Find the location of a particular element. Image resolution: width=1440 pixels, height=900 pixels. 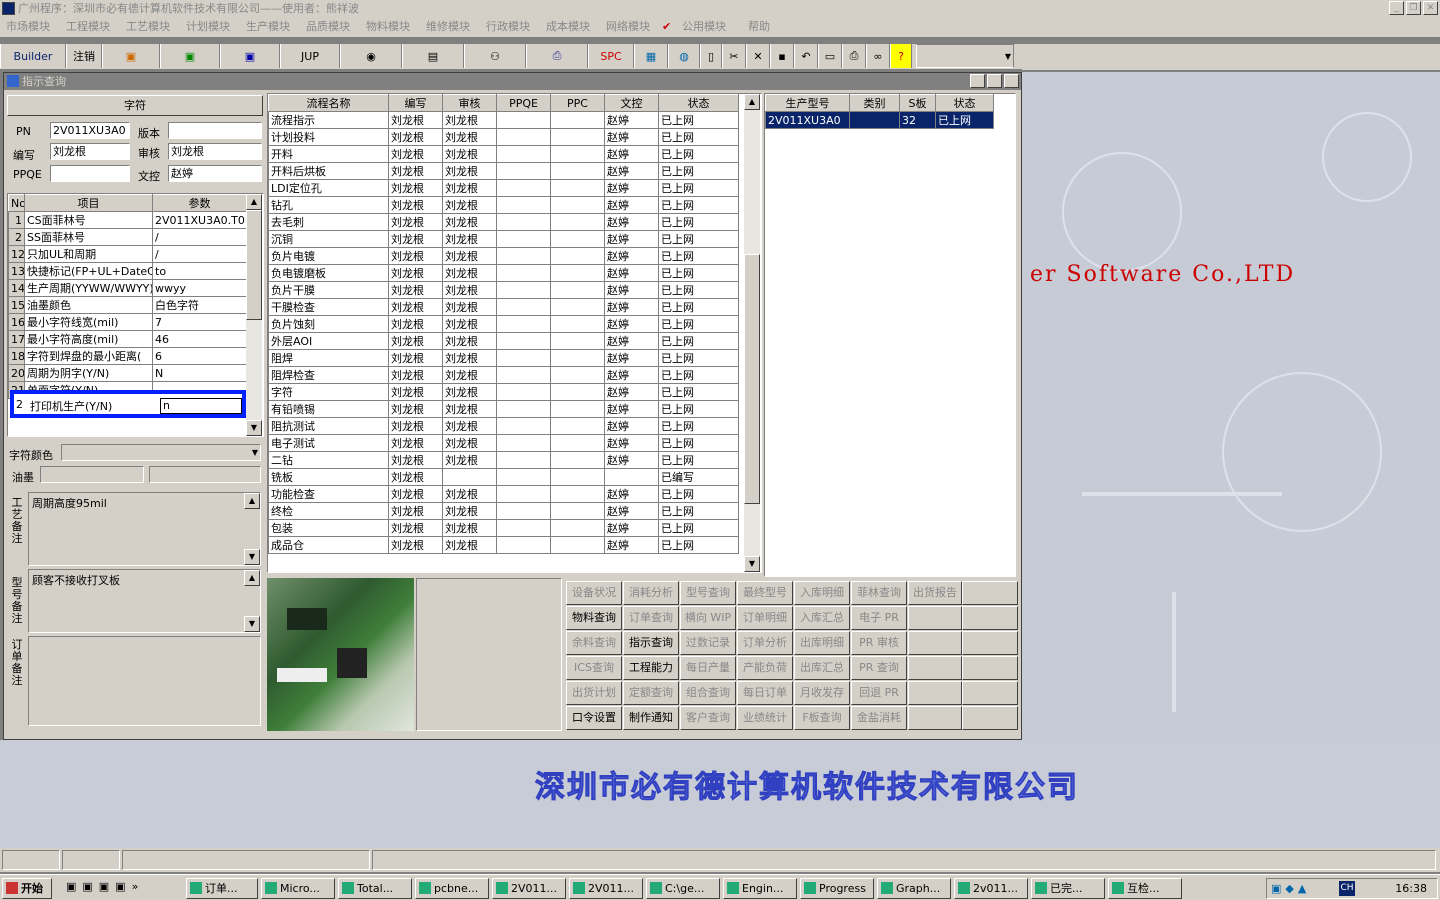

function-button: 工程能力 is located at coordinates (651, 668).